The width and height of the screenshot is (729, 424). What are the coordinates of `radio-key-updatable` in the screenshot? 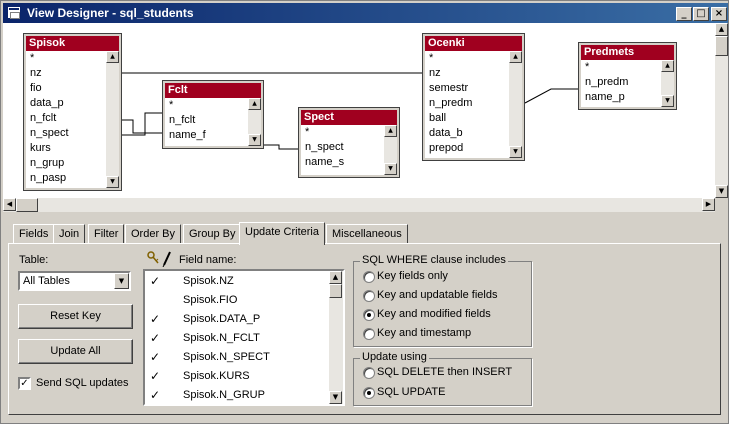 It's located at (369, 296).